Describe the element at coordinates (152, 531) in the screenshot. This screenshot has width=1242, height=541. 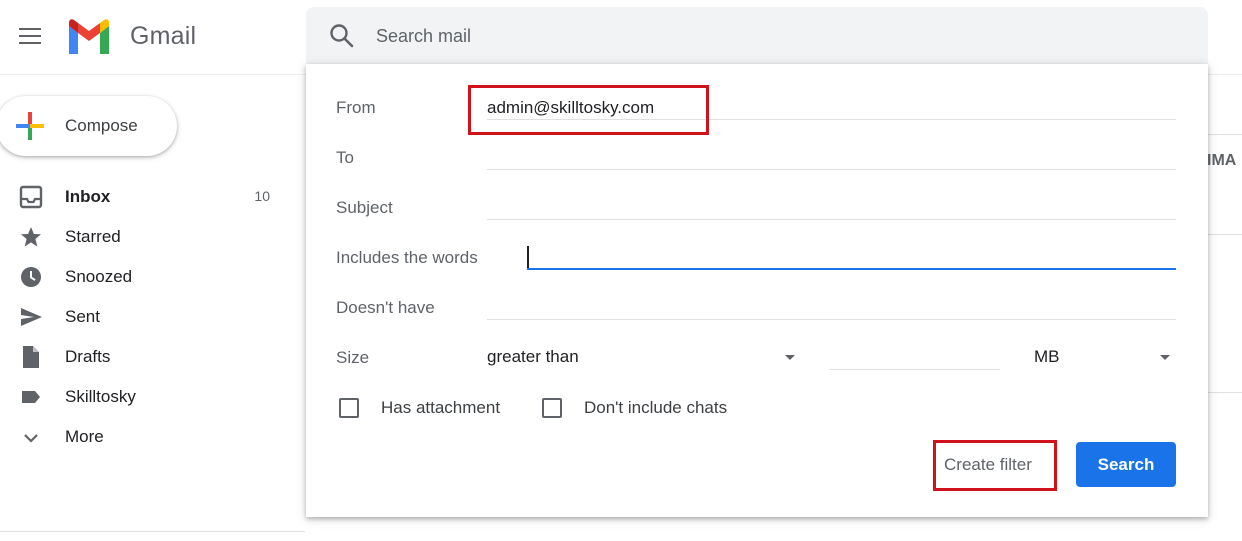
I see `sidebar-divider` at that location.